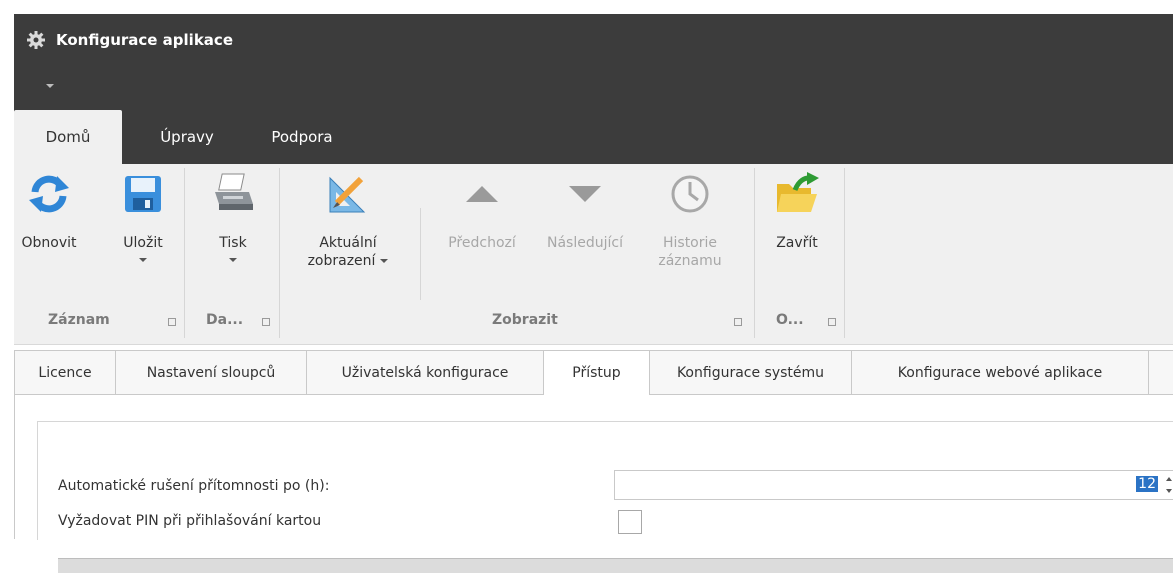 The width and height of the screenshot is (1173, 573). Describe the element at coordinates (36, 40) in the screenshot. I see `gear-icon` at that location.